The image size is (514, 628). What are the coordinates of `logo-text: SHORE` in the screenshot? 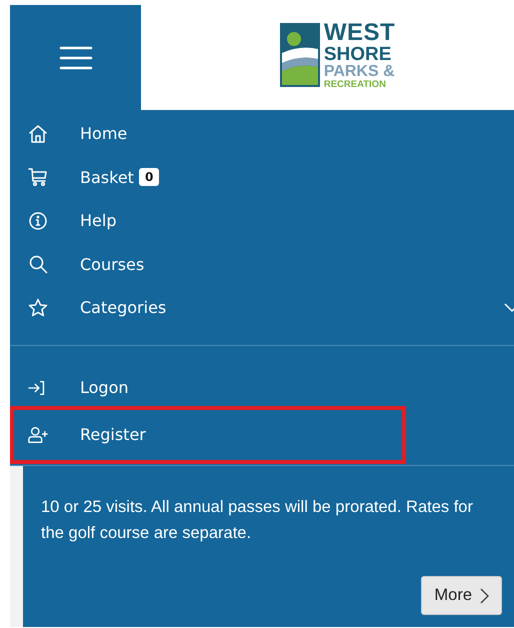 It's located at (358, 54).